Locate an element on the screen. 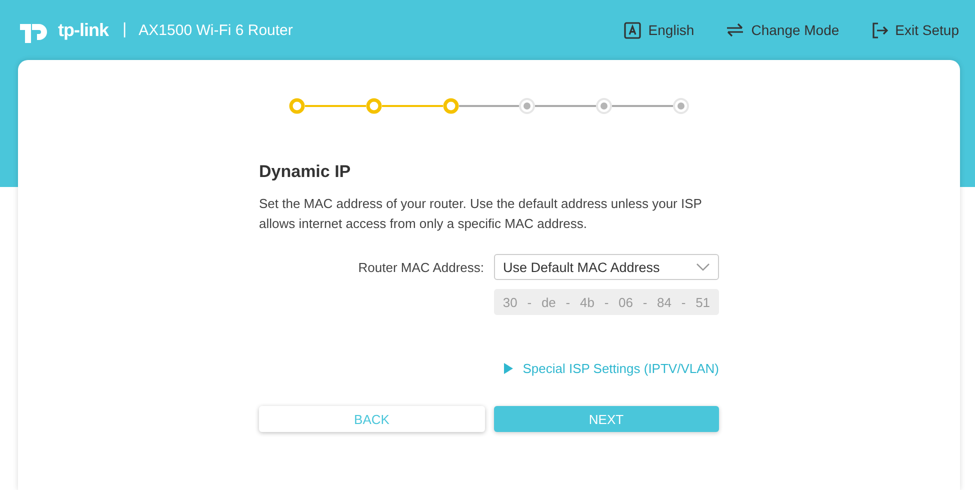 This screenshot has height=490, width=975. mac-octet: de is located at coordinates (548, 302).